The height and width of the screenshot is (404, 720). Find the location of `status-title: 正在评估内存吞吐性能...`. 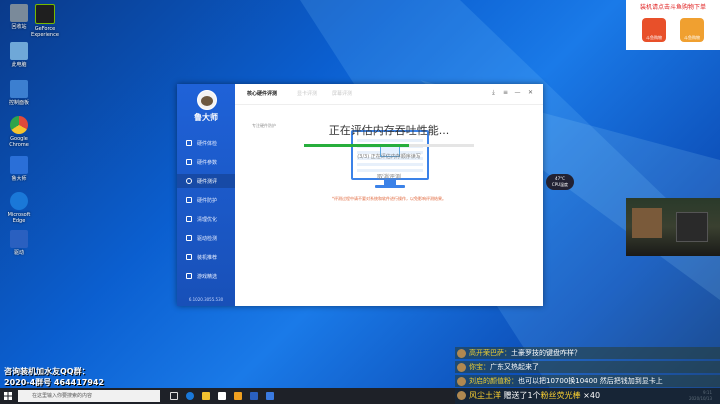

status-title: 正在评估内存吞吐性能... is located at coordinates (389, 130).